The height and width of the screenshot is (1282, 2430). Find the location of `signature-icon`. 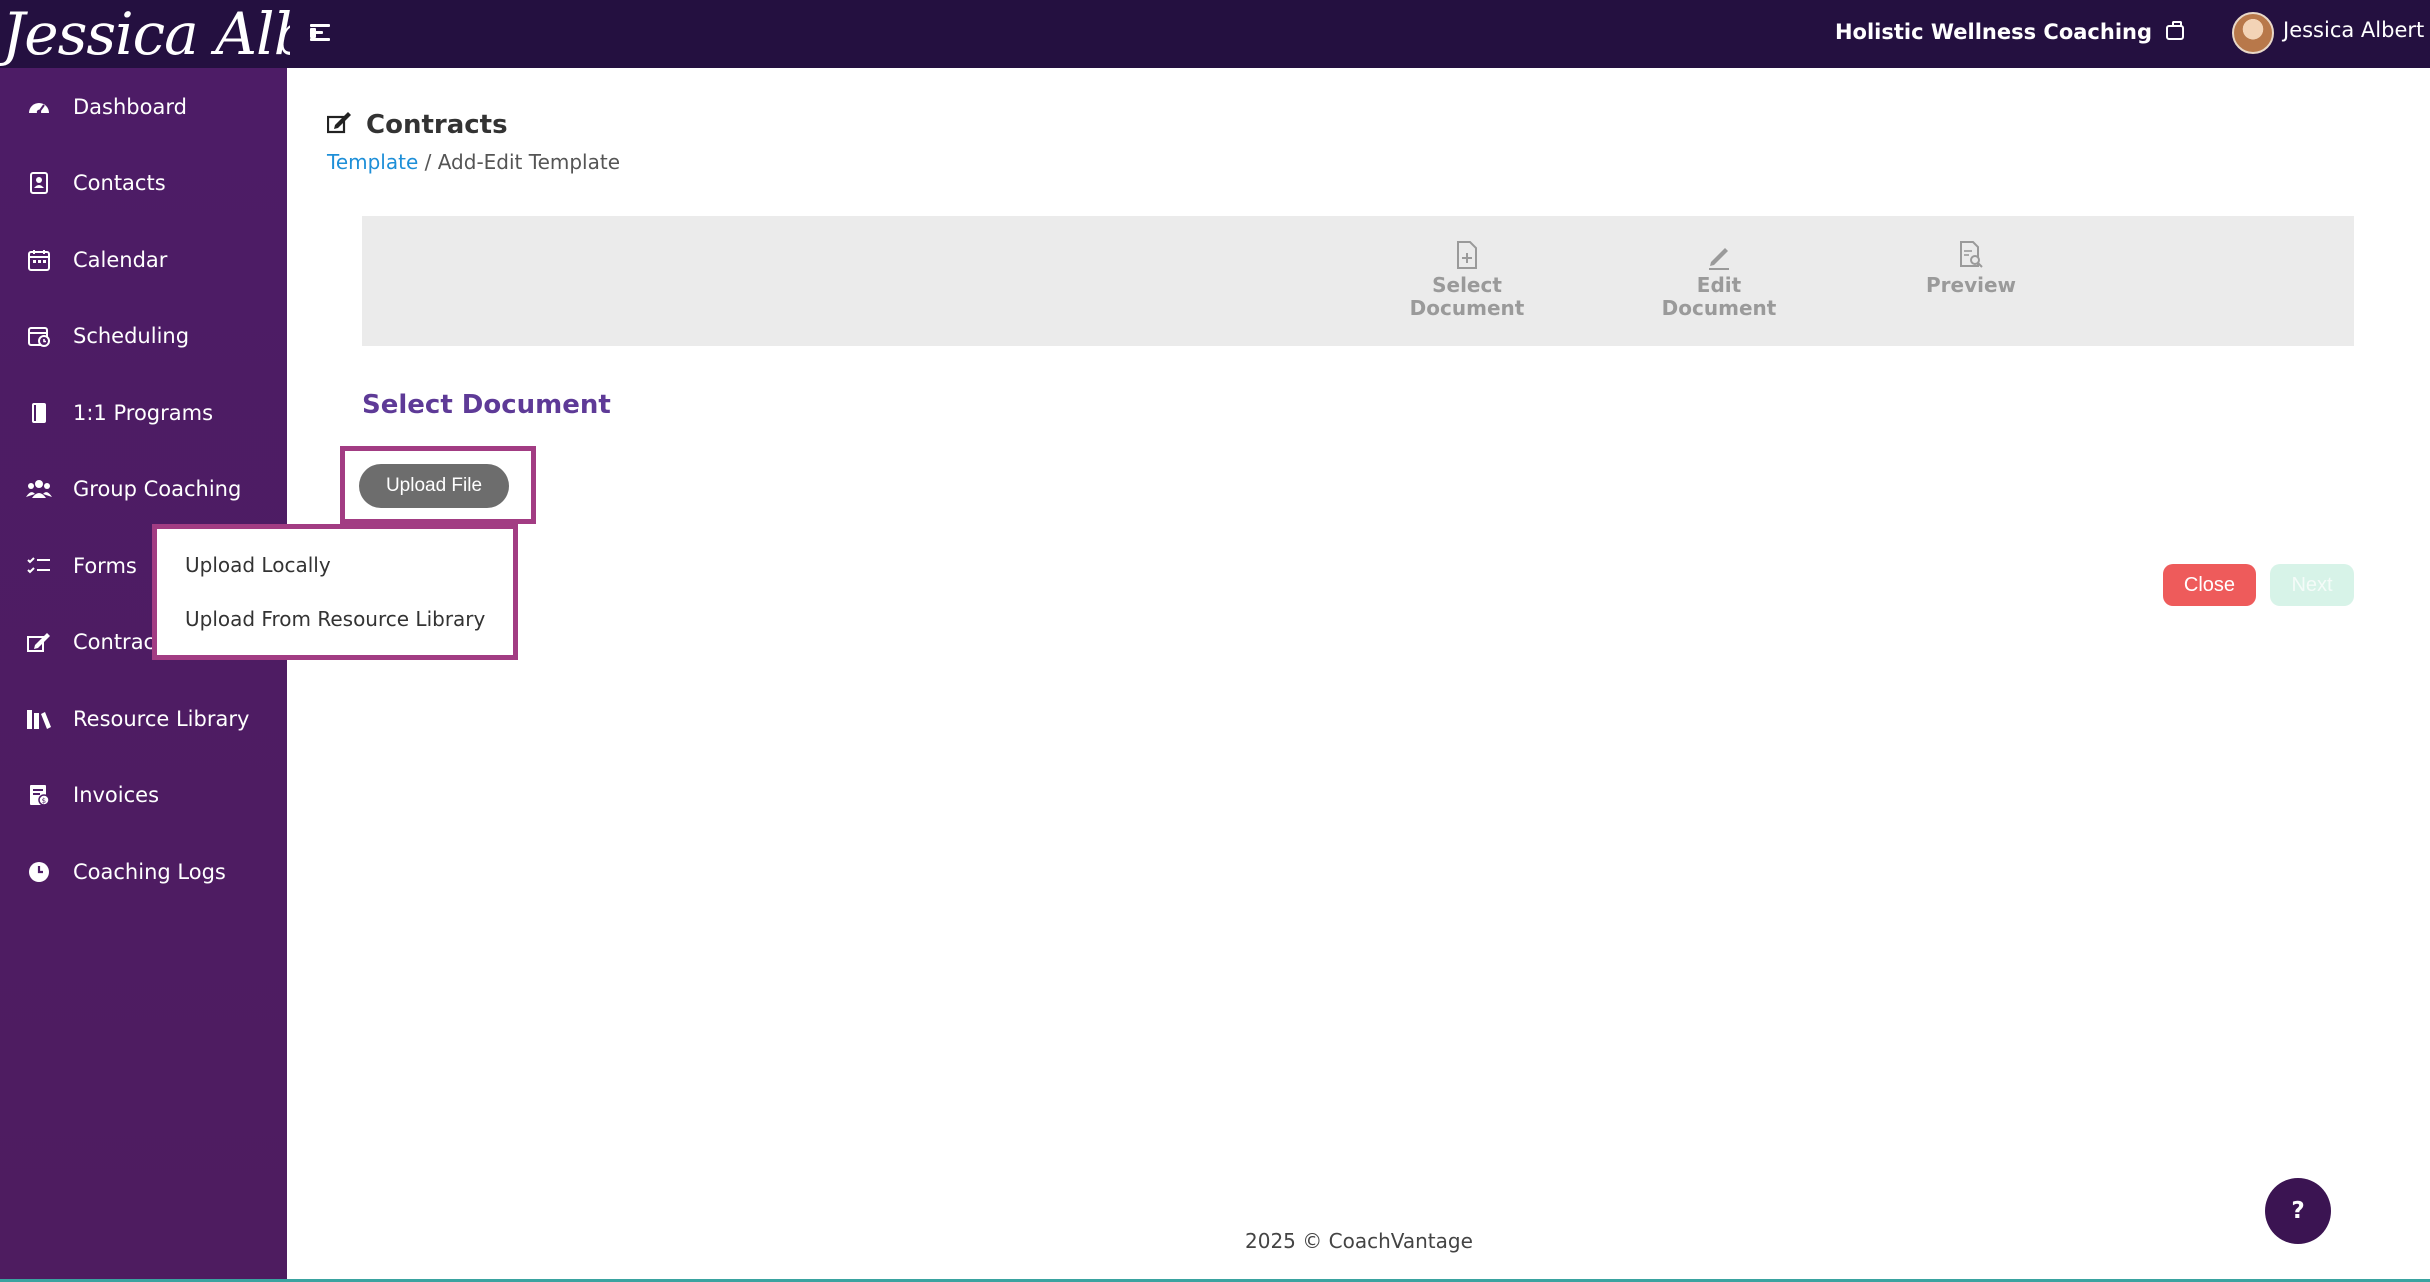

signature-icon is located at coordinates (39, 642).